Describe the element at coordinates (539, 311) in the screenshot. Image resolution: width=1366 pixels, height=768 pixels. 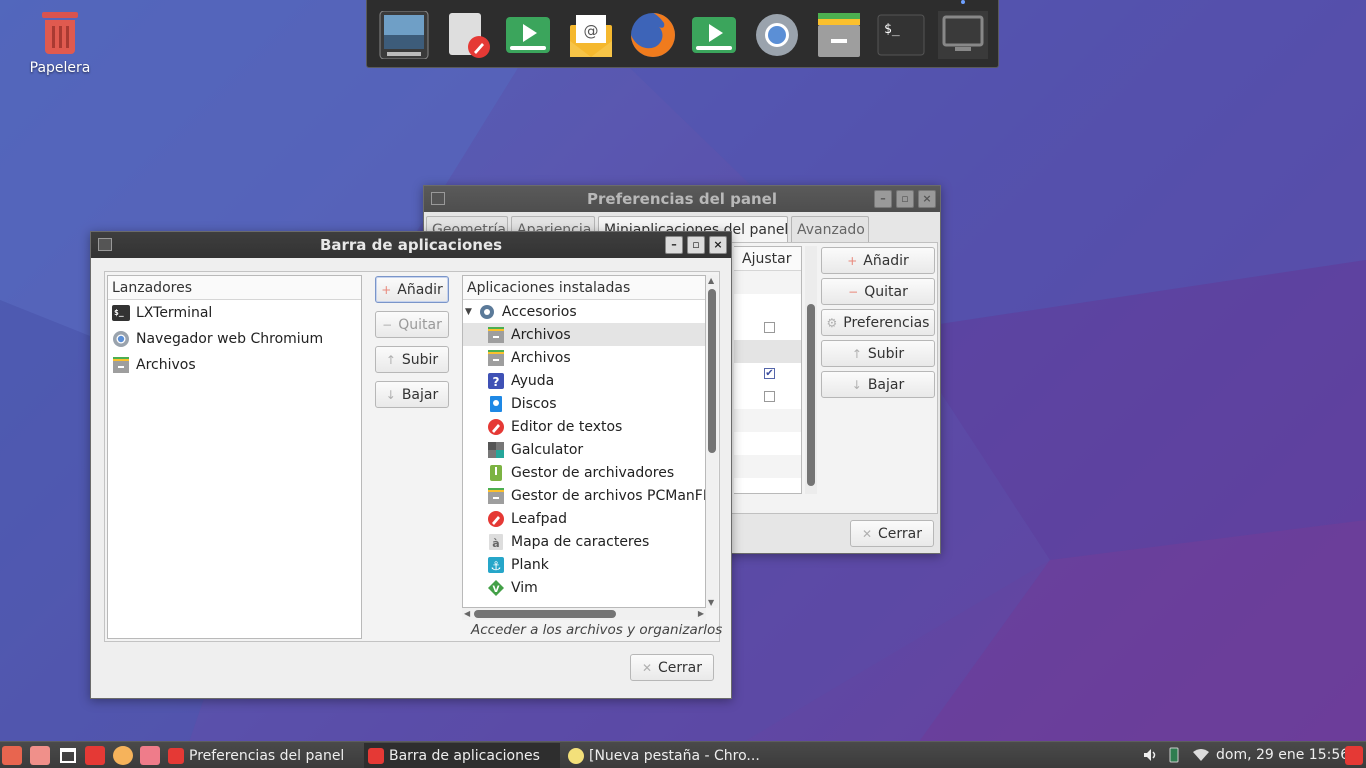
I see `category-label: Accesorios` at that location.